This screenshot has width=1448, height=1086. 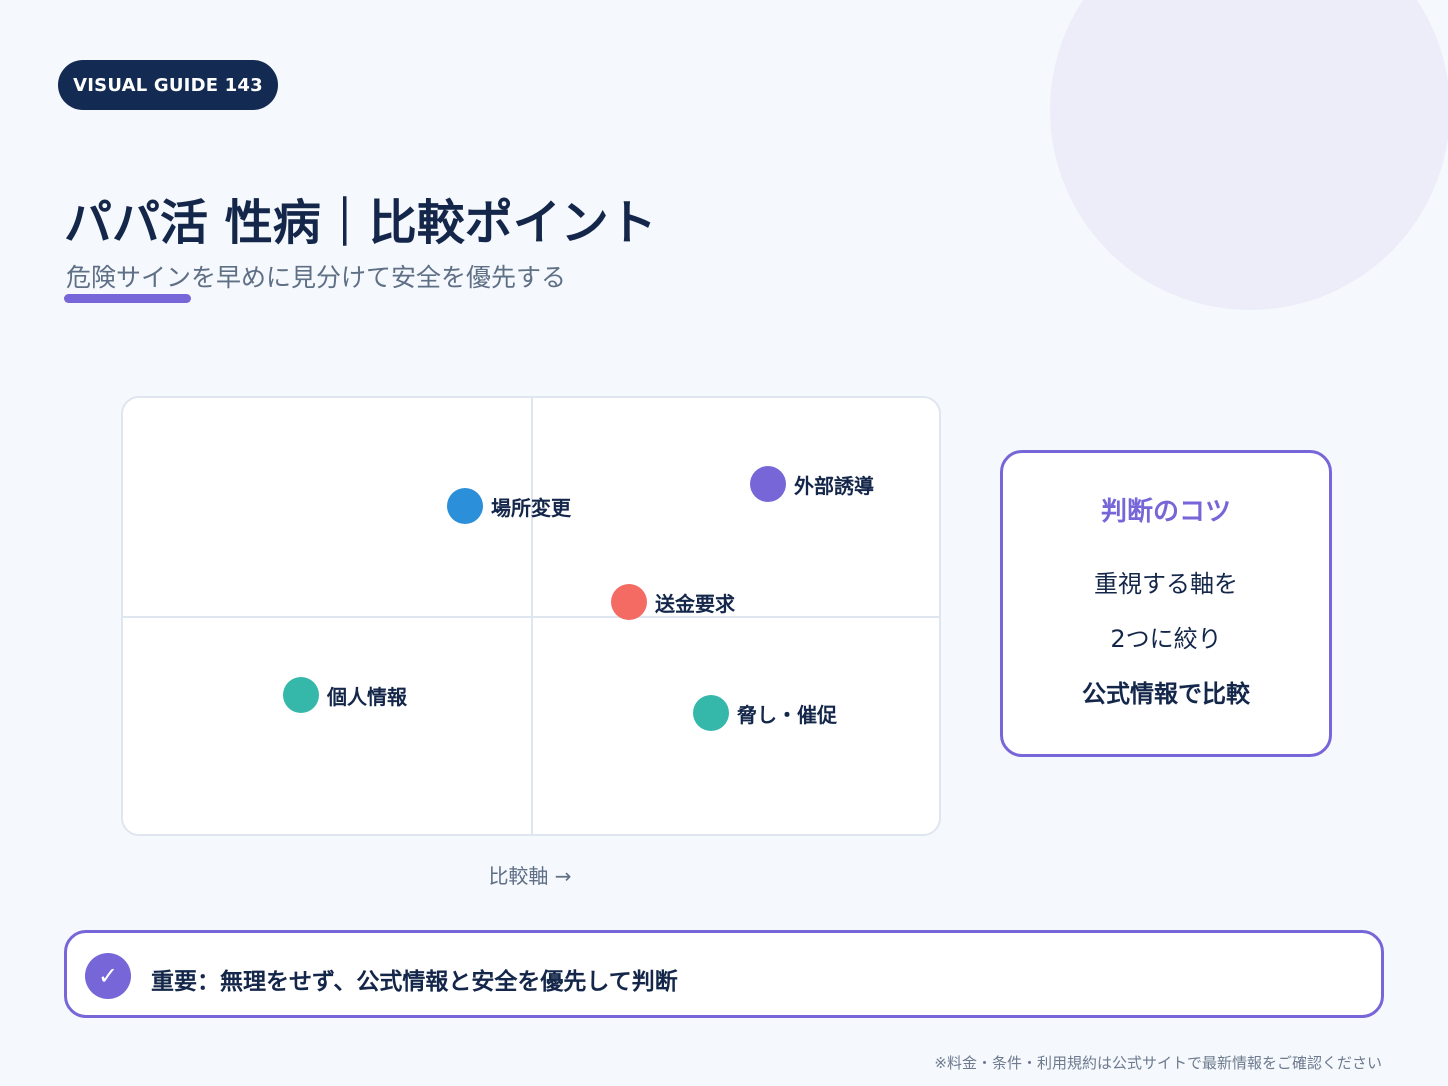 What do you see at coordinates (1166, 694) in the screenshot?
I see `tip-line-emphasis: 公式情報で比較` at bounding box center [1166, 694].